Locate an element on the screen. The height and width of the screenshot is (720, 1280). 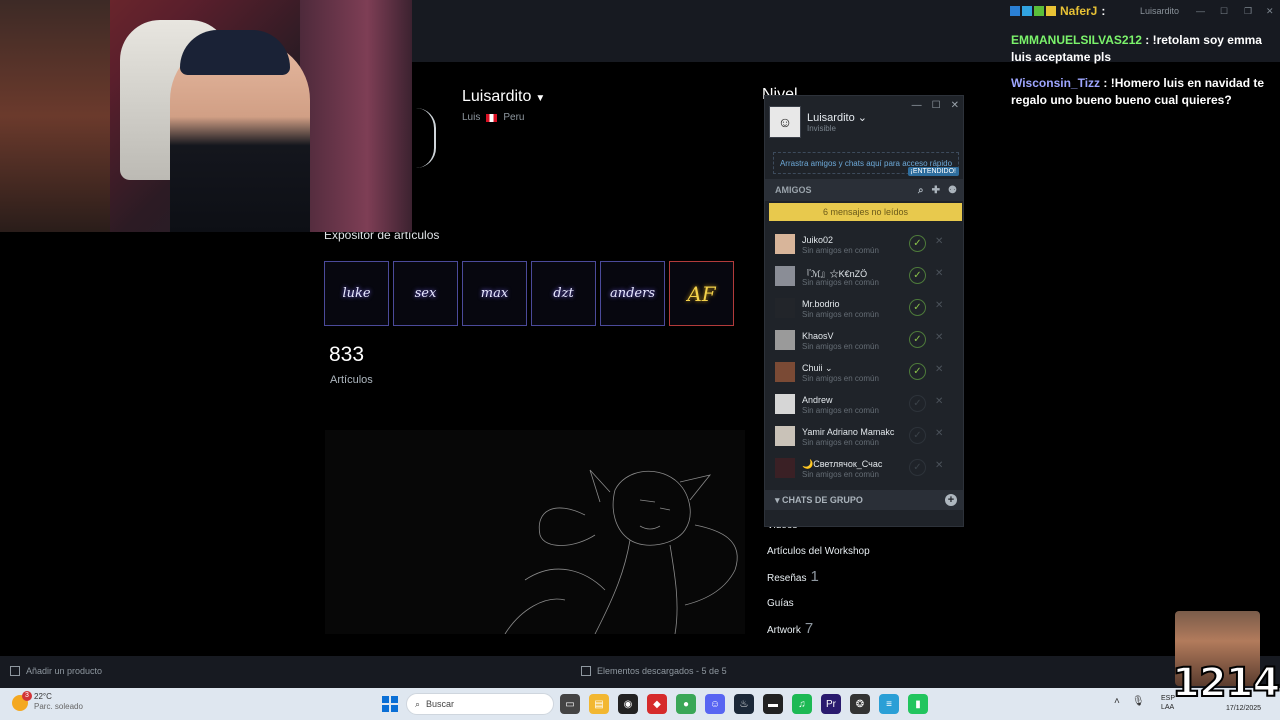
download-icon is located at coordinates (586, 671).